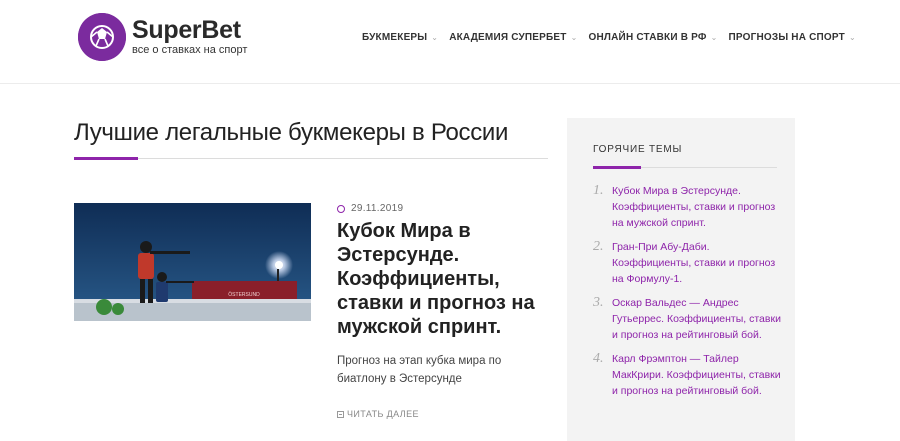 Image resolution: width=900 pixels, height=441 pixels. What do you see at coordinates (617, 167) in the screenshot?
I see `sidebar-accent-bar` at bounding box center [617, 167].